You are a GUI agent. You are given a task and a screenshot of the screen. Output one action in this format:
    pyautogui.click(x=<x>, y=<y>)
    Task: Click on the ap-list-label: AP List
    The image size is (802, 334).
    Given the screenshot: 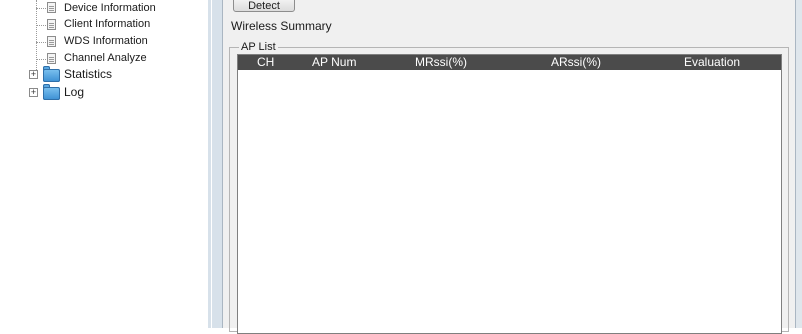 What is the action you would take?
    pyautogui.click(x=258, y=47)
    